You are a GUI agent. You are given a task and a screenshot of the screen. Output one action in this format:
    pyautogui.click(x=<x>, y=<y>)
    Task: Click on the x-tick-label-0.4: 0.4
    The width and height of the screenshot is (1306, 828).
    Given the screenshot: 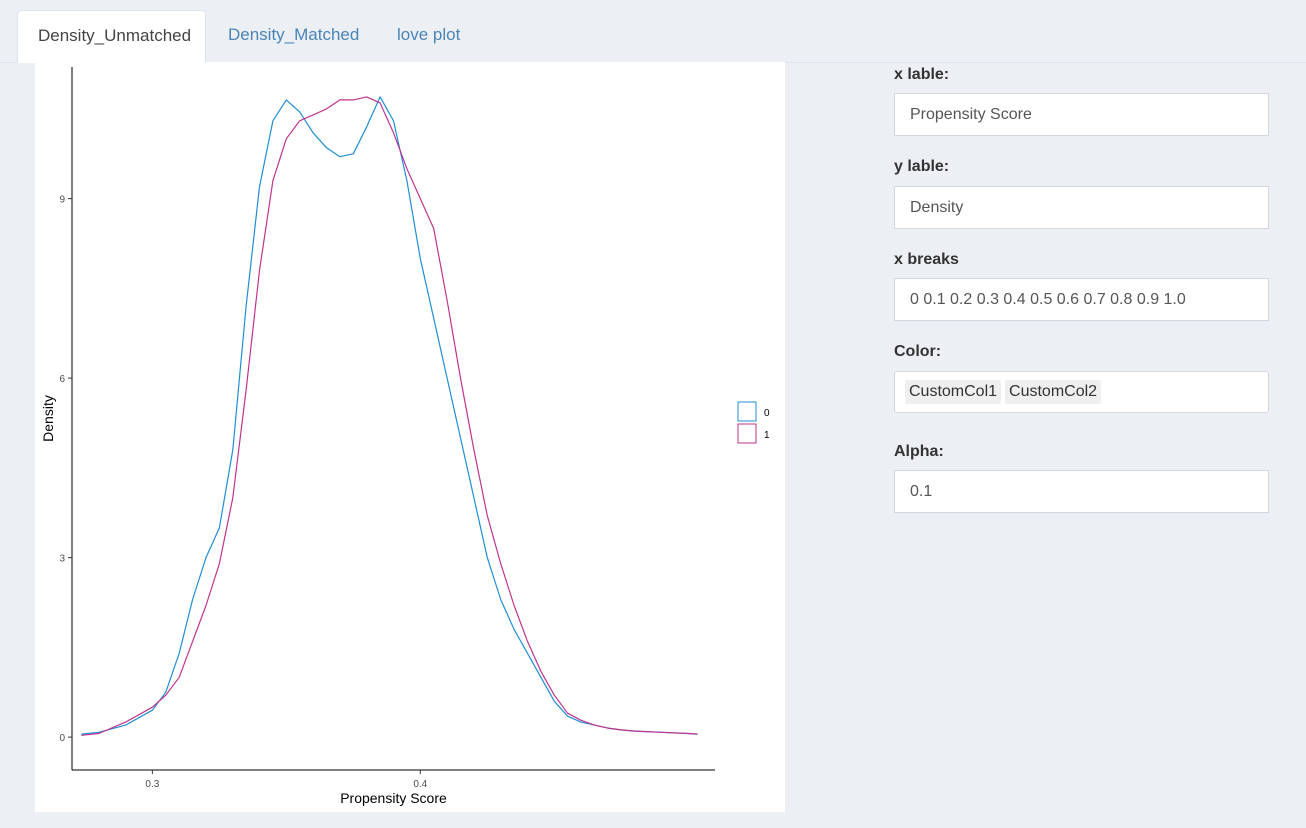 What is the action you would take?
    pyautogui.click(x=420, y=784)
    